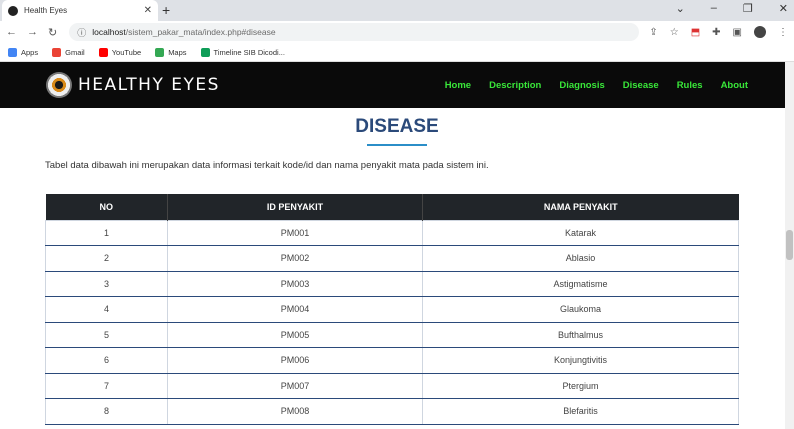  Describe the element at coordinates (580, 283) in the screenshot. I see `cell-name: Astigmatisme` at that location.